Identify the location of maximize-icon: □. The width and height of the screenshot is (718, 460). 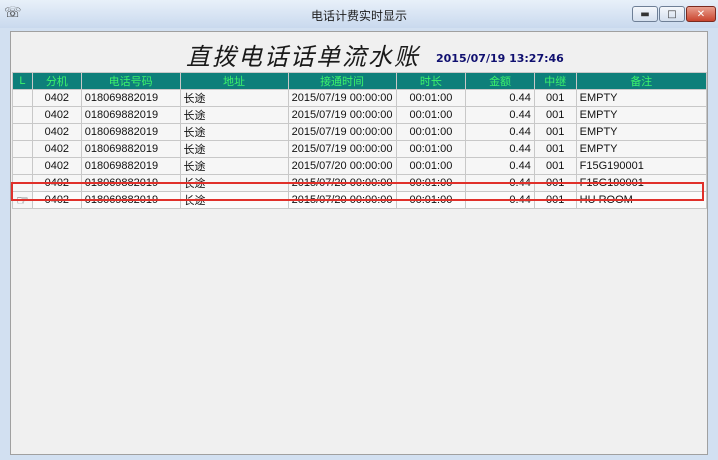
(672, 14).